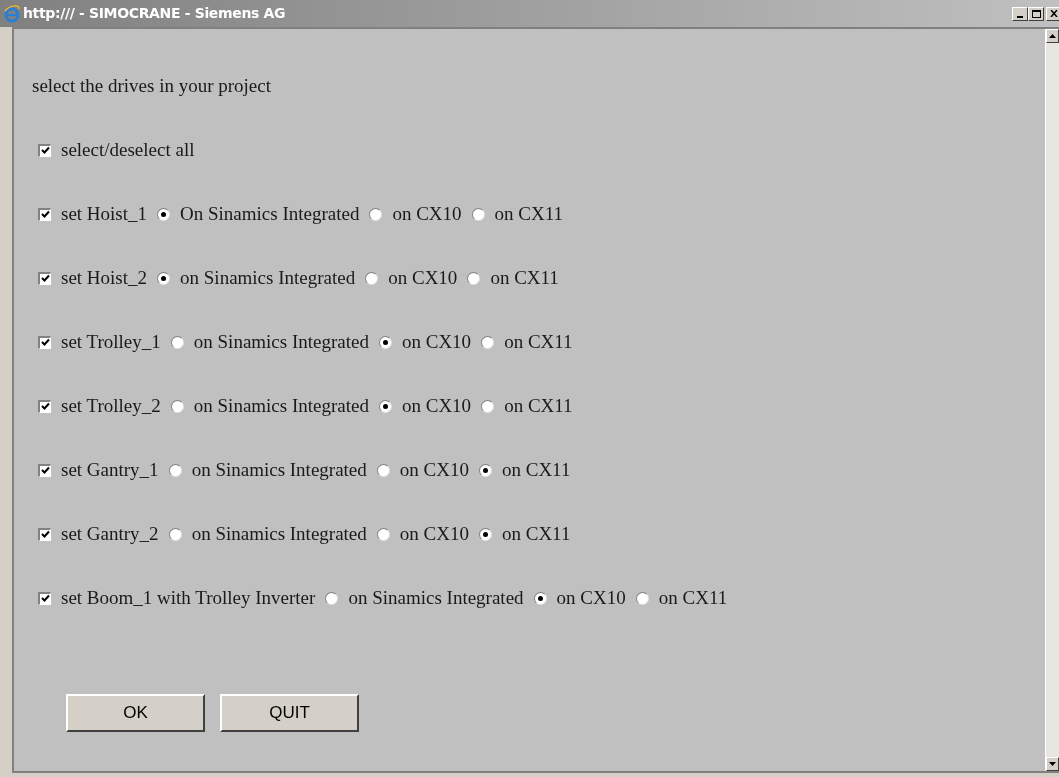 This screenshot has height=777, width=1059. Describe the element at coordinates (110, 533) in the screenshot. I see `checkbox-label: set Gantry_2` at that location.